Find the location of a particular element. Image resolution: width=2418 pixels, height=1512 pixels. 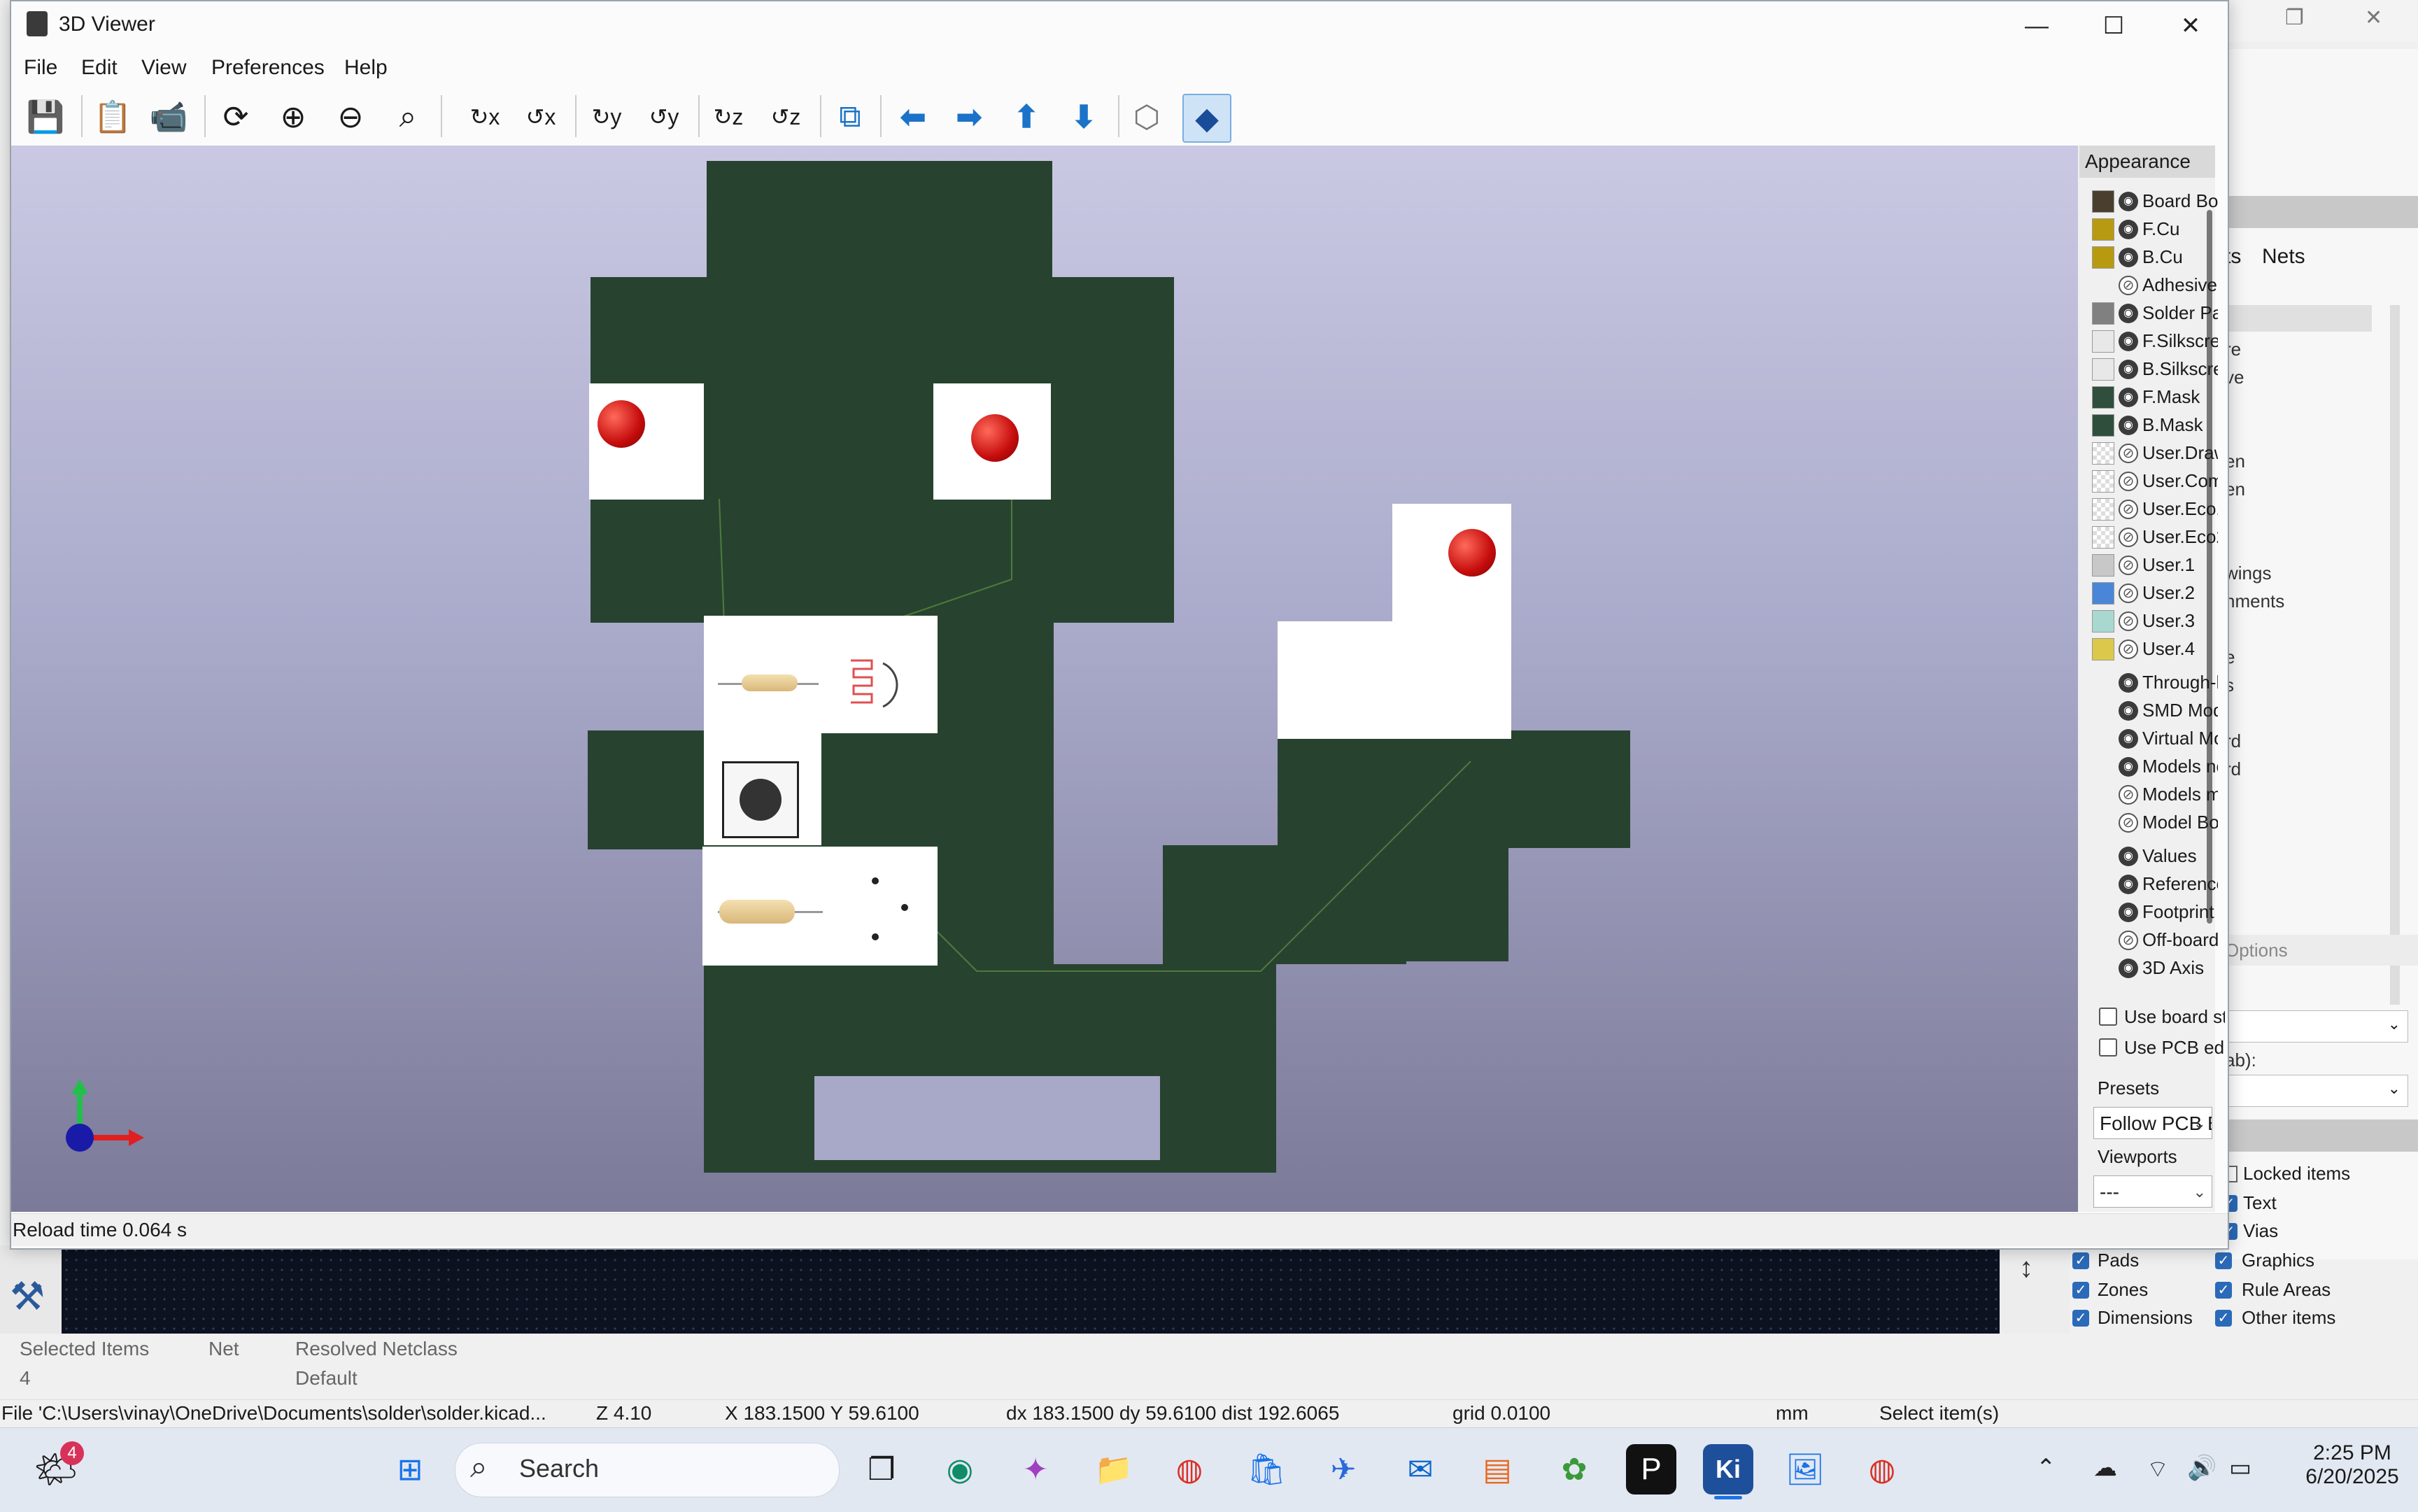

zoom-out-icon: ⊖ is located at coordinates (350, 117).